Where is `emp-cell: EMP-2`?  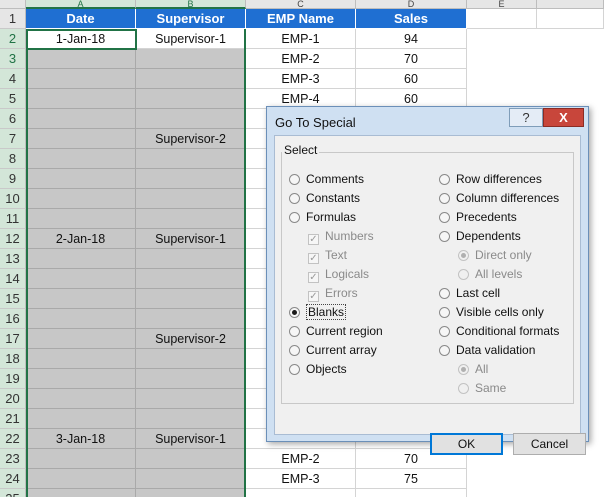
emp-cell: EMP-2 is located at coordinates (301, 459).